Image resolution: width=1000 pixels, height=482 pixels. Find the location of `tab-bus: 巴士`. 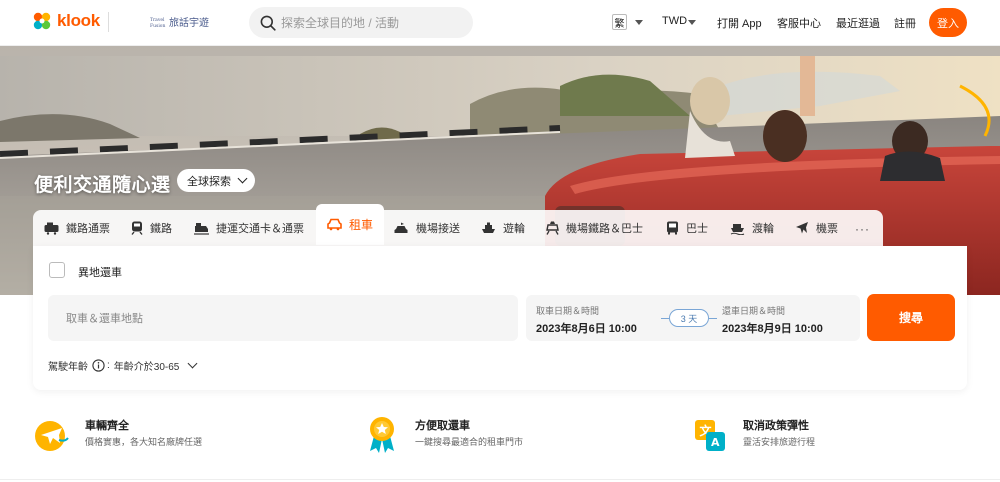

tab-bus: 巴士 is located at coordinates (687, 228).